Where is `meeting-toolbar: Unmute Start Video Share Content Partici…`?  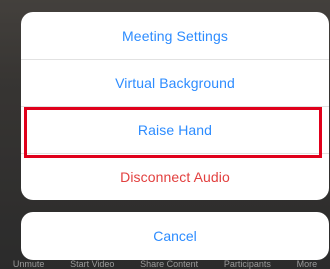
meeting-toolbar: Unmute Start Video Share Content Partici… is located at coordinates (165, 264).